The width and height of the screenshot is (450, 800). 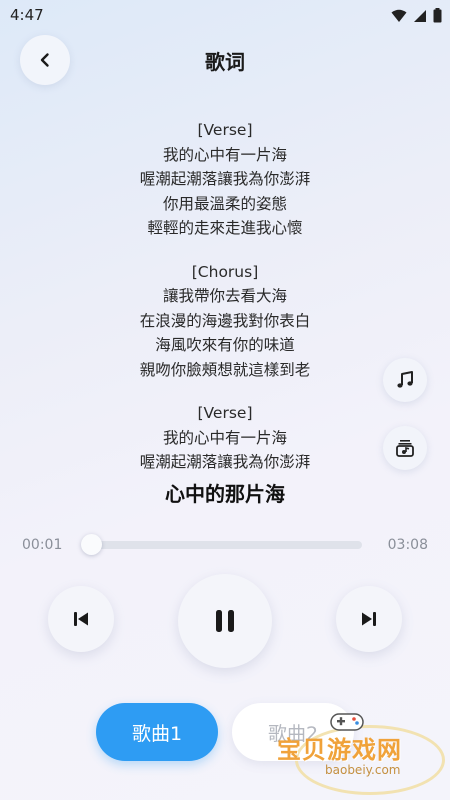 I want to click on lyric-line: 親吻你臉頰想就這樣到老, so click(x=225, y=369).